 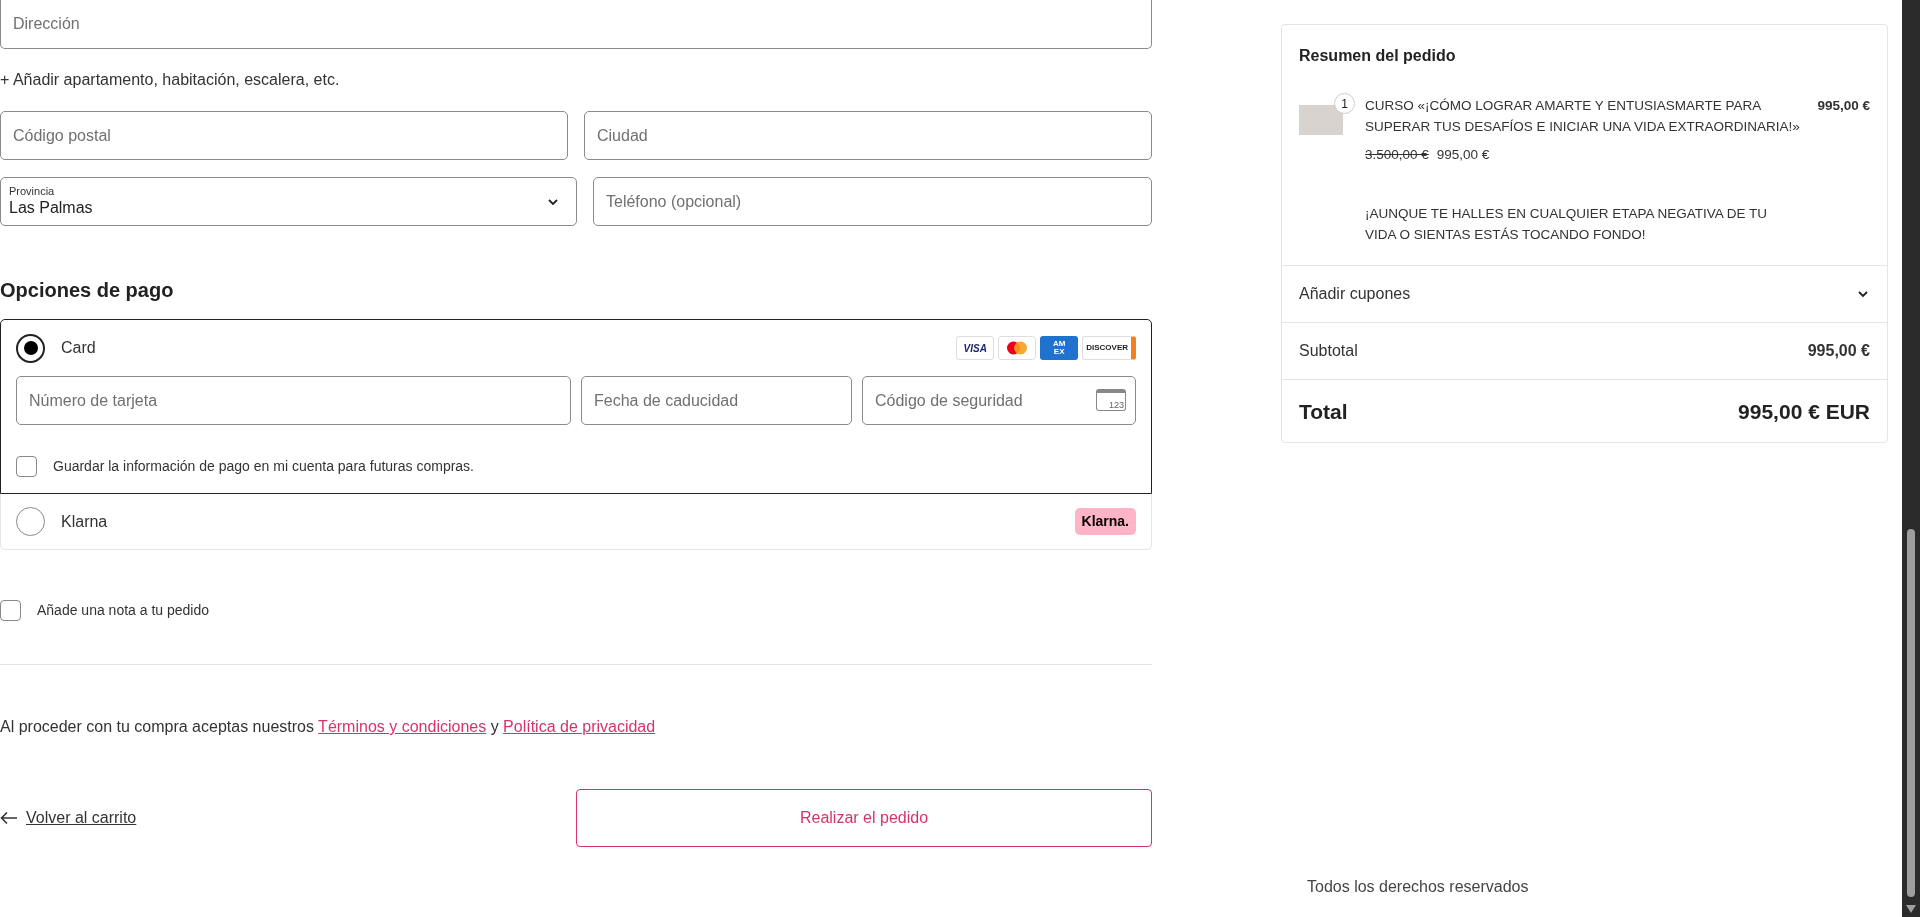 I want to click on address-field: Dirección, so click(x=576, y=24).